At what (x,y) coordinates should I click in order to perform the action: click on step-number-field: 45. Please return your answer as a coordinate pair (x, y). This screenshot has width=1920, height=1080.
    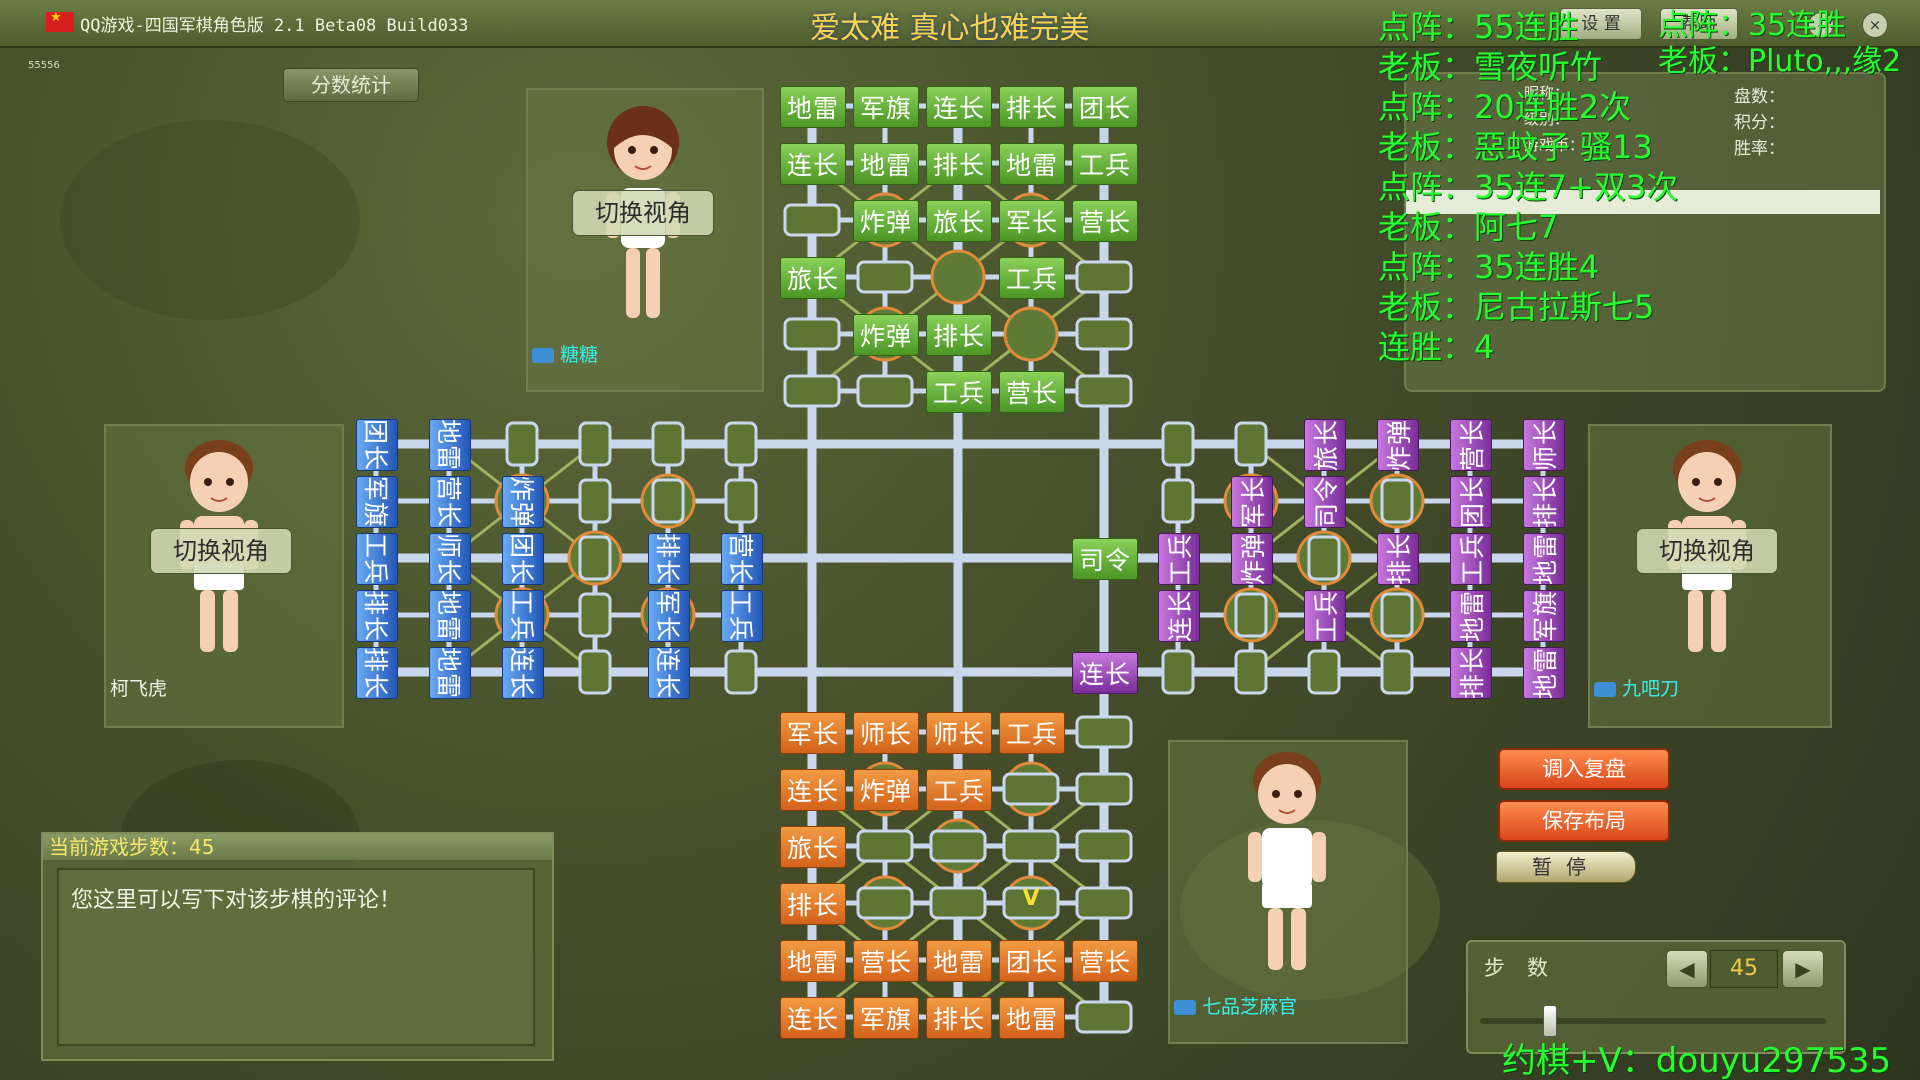
    Looking at the image, I should click on (1744, 969).